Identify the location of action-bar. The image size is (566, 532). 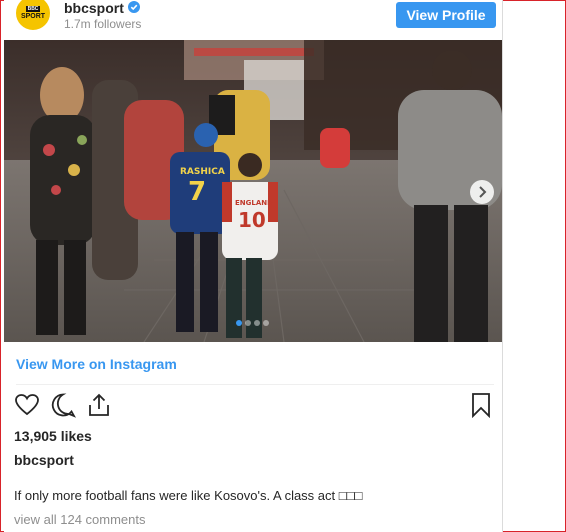
(253, 406).